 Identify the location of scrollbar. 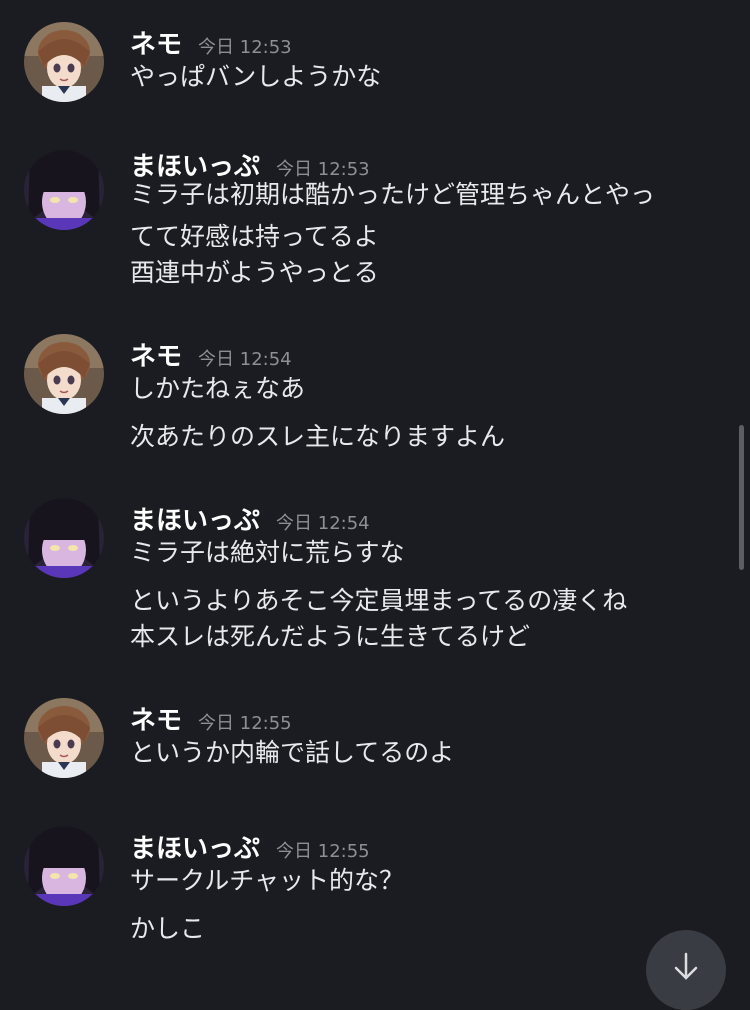
(741, 497).